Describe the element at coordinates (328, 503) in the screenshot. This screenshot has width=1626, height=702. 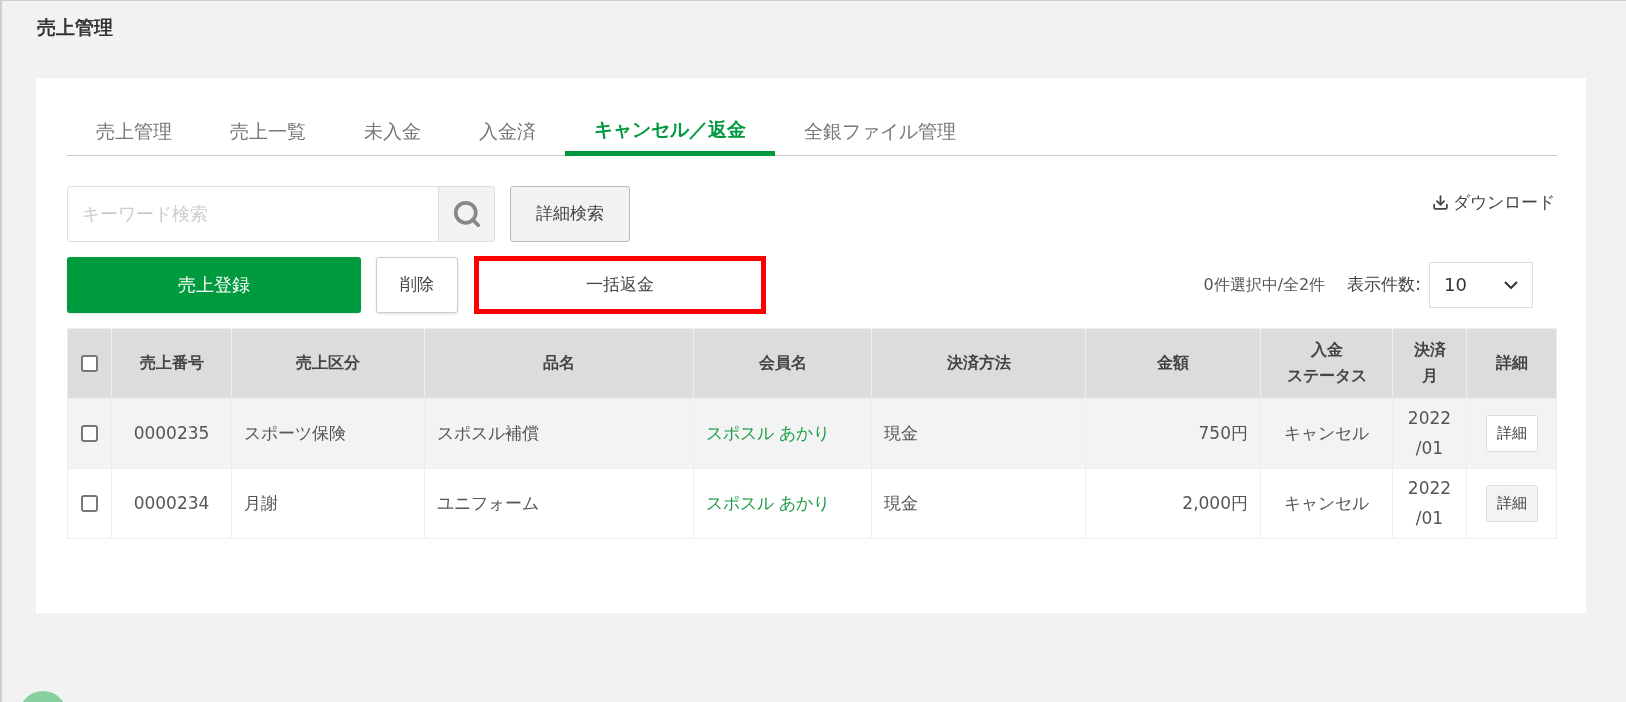
I see `table-cell: 月謝` at that location.